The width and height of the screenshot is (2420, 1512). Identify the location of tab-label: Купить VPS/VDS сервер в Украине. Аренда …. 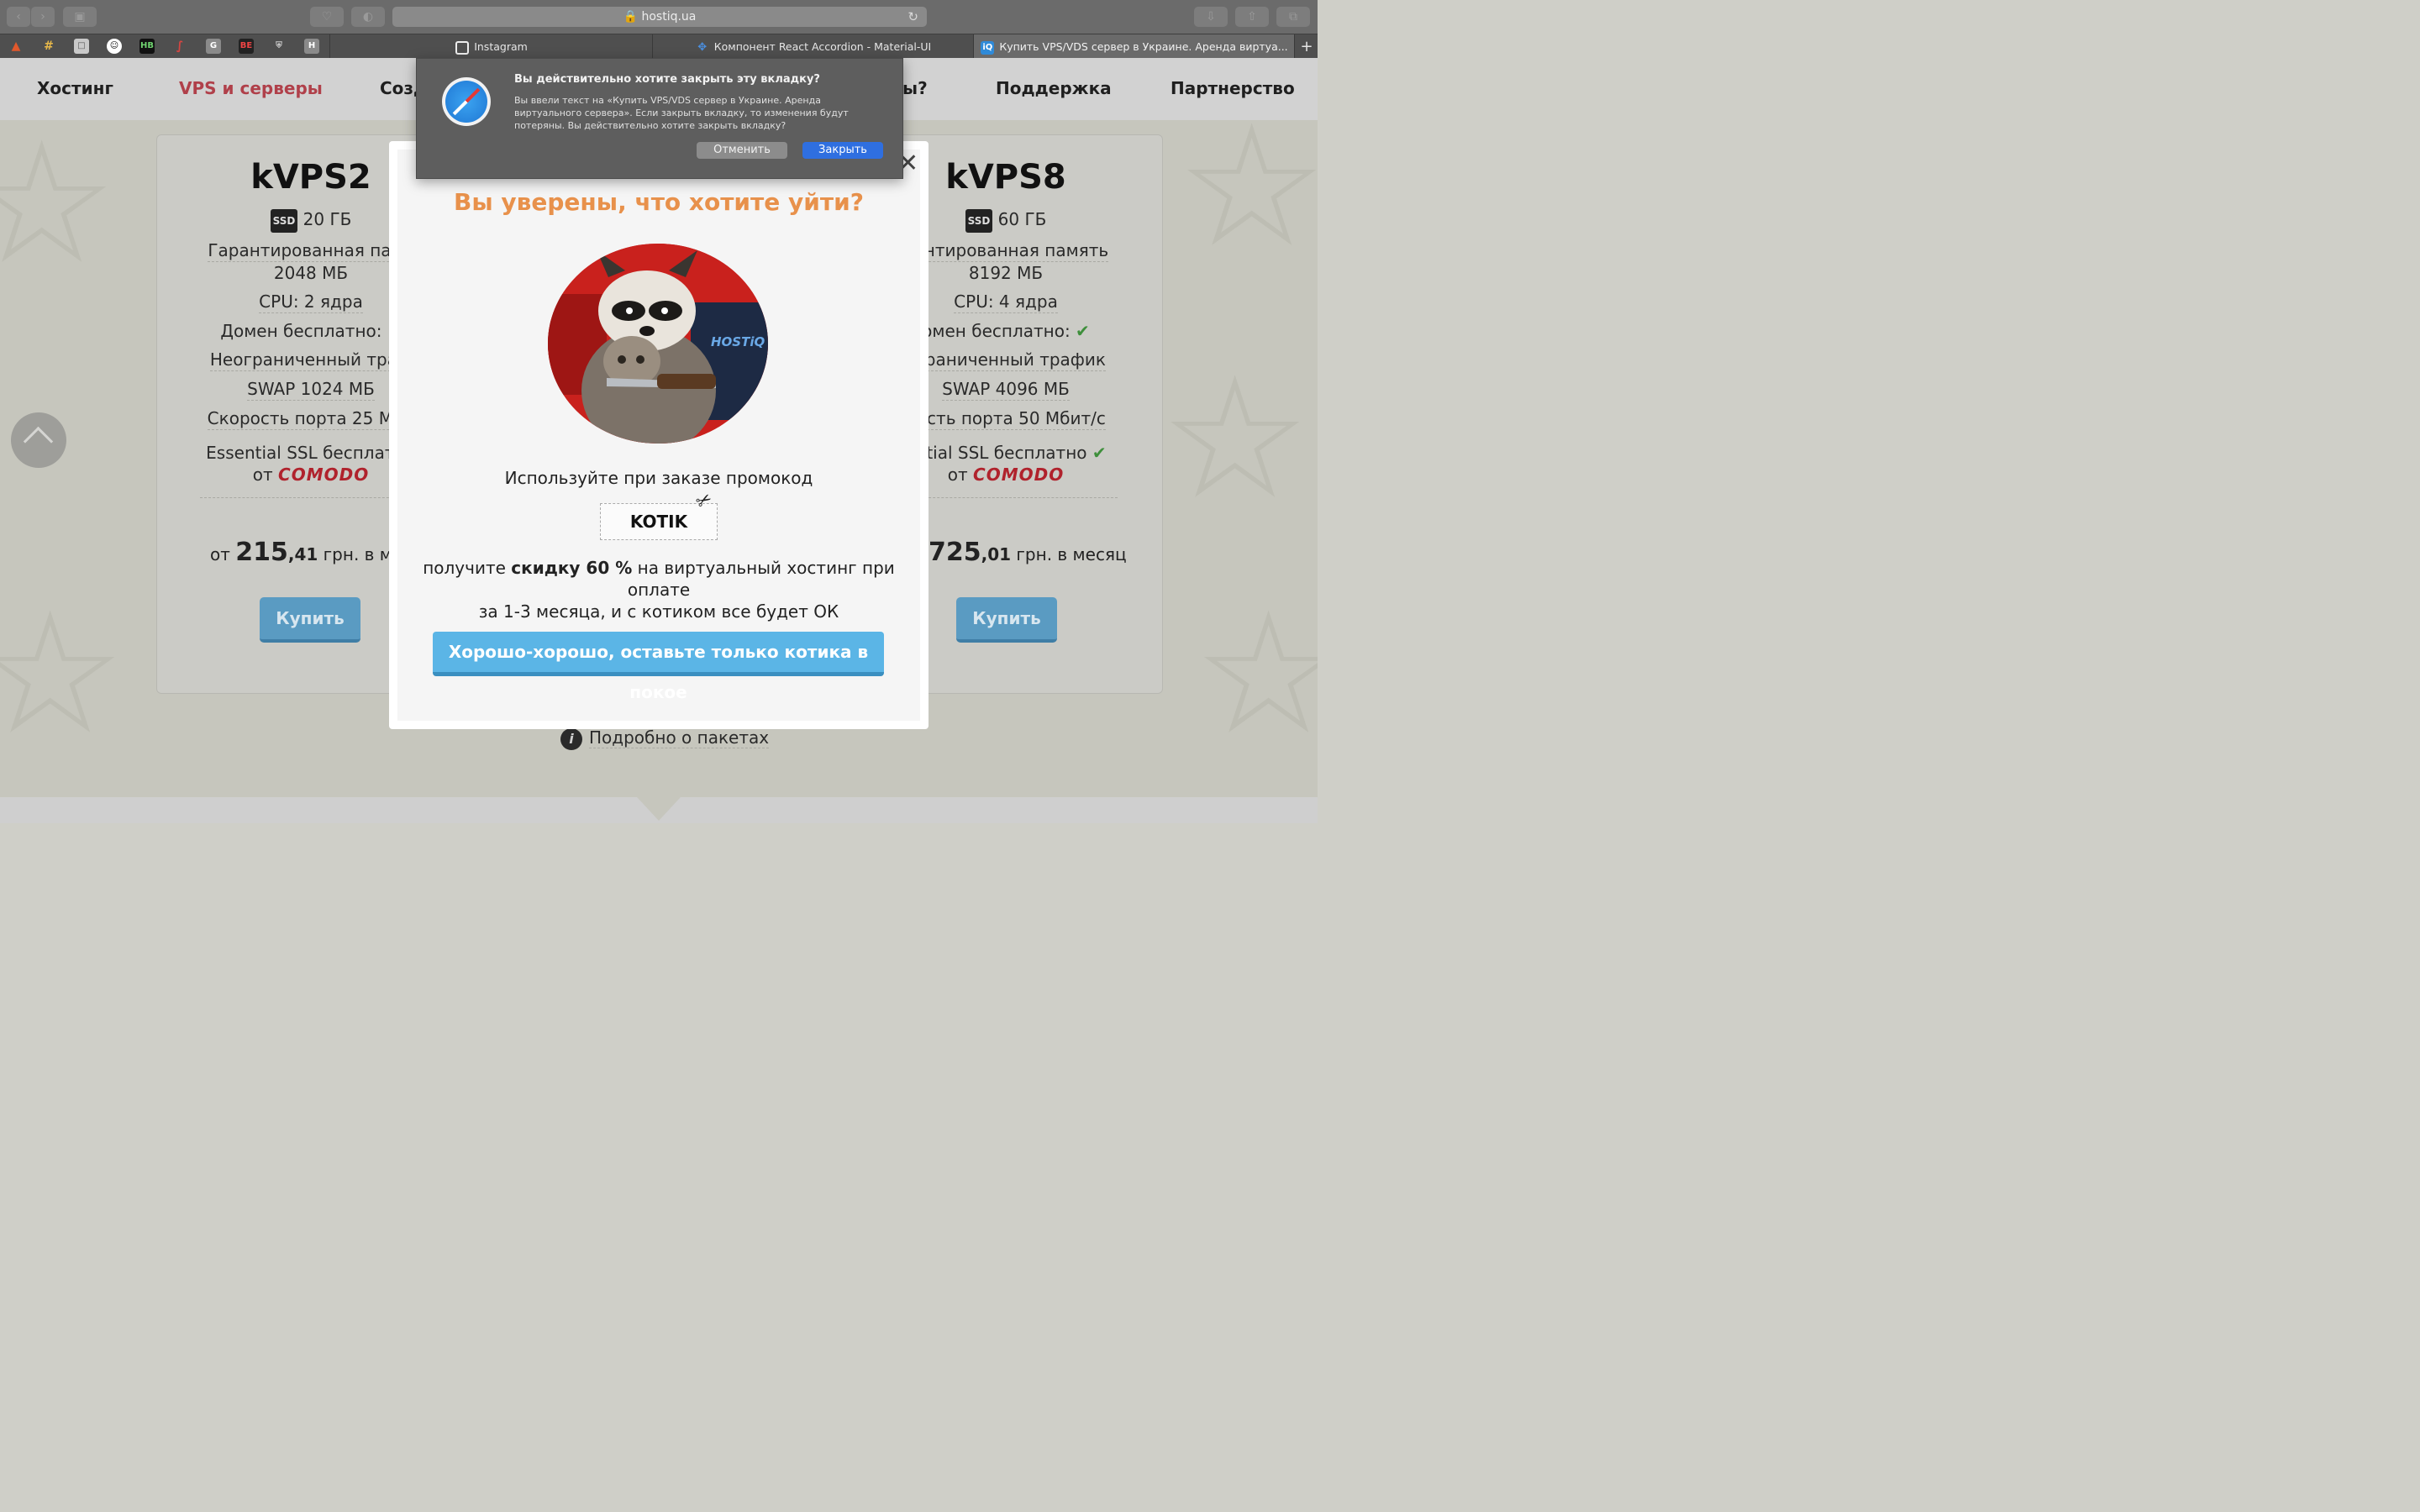
(1143, 46).